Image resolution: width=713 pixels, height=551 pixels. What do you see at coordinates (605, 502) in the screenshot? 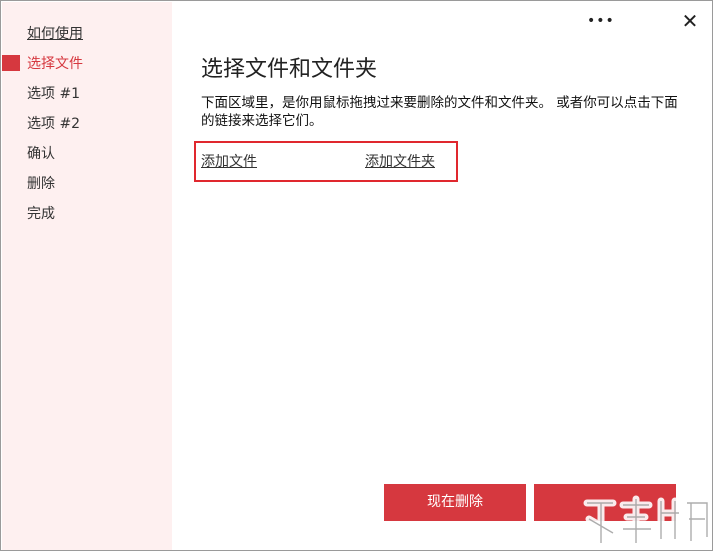
I see `next-button` at bounding box center [605, 502].